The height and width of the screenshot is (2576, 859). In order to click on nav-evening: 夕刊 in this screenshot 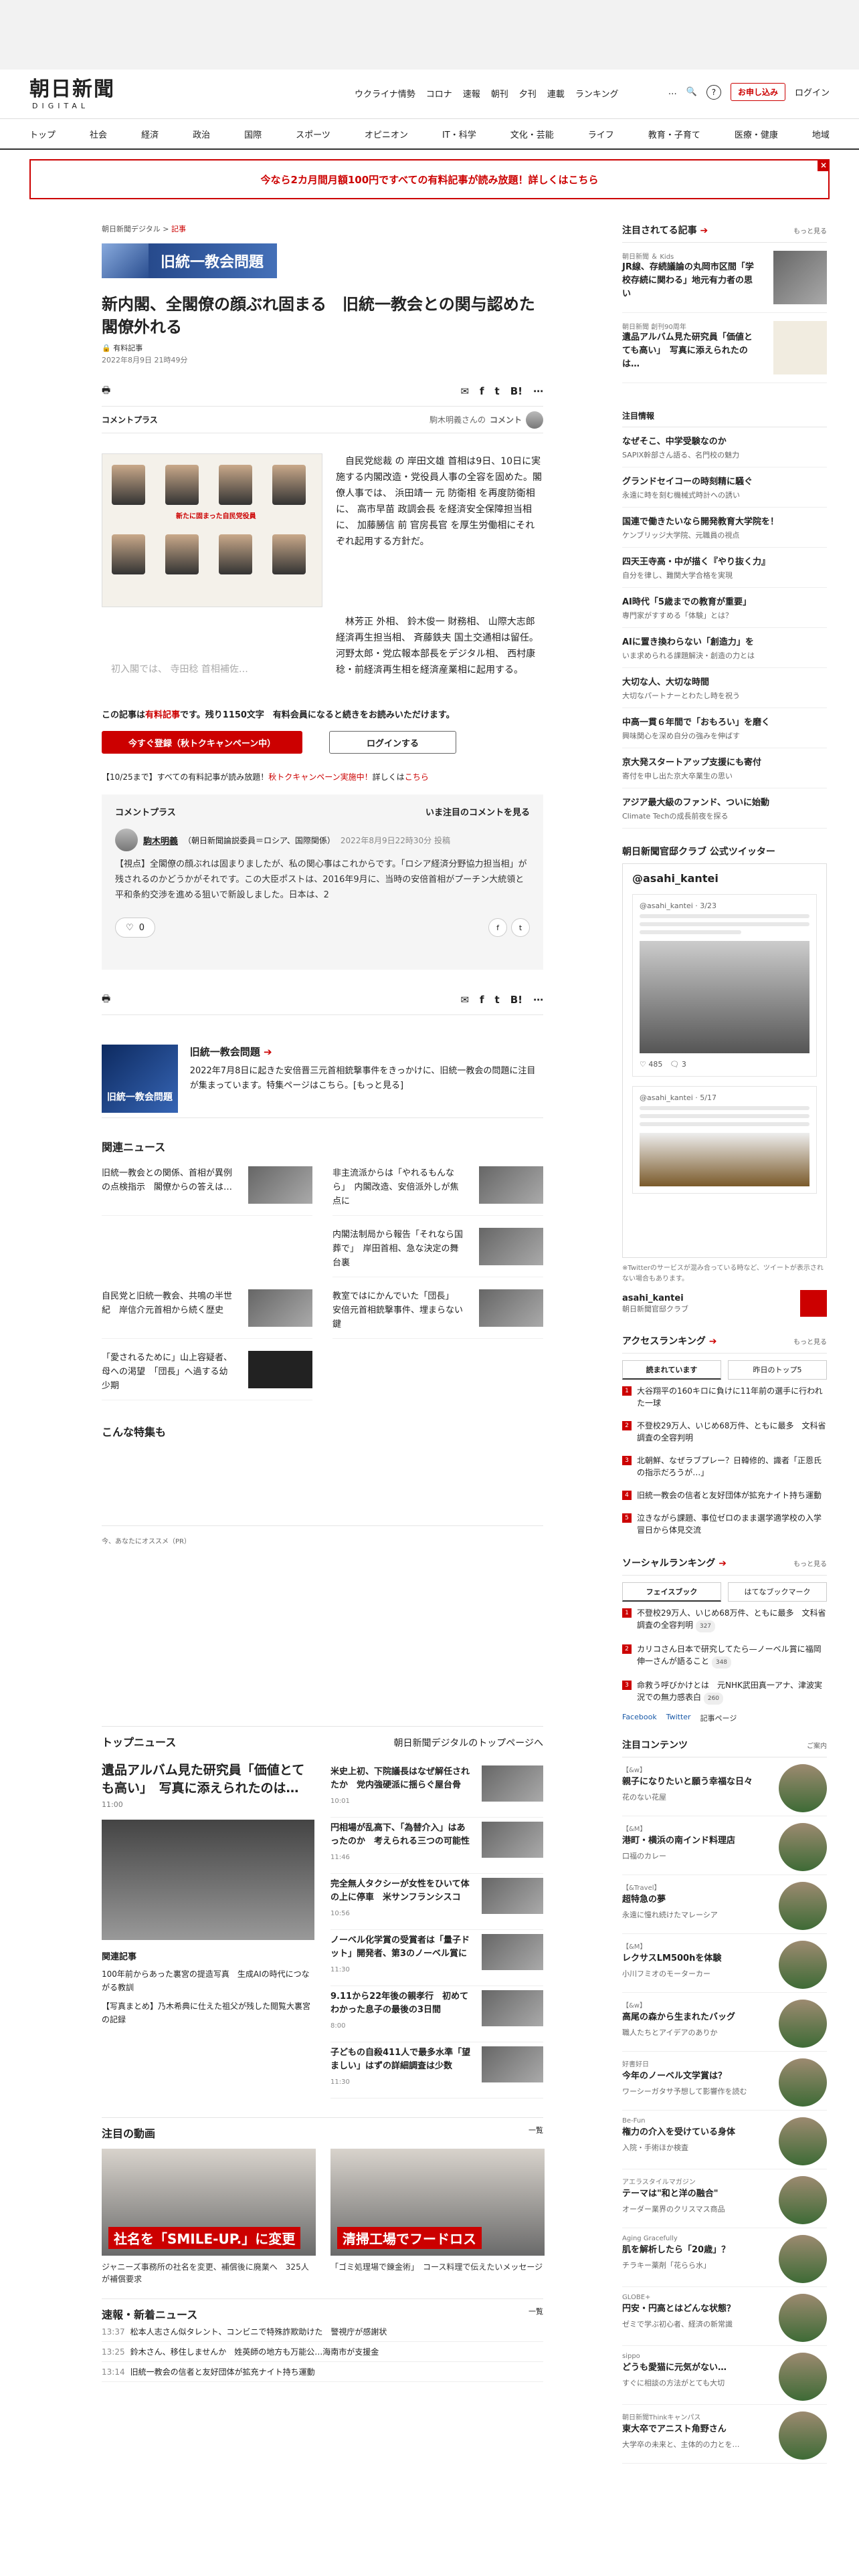, I will do `click(528, 93)`.